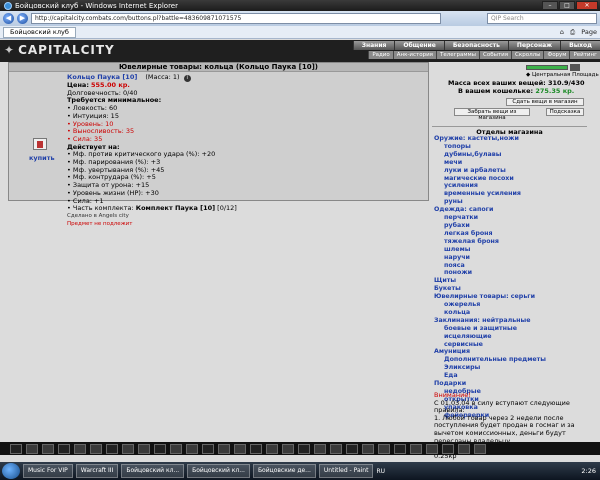 The height and width of the screenshot is (480, 600). Describe the element at coordinates (11, 471) in the screenshot. I see `start-button` at that location.